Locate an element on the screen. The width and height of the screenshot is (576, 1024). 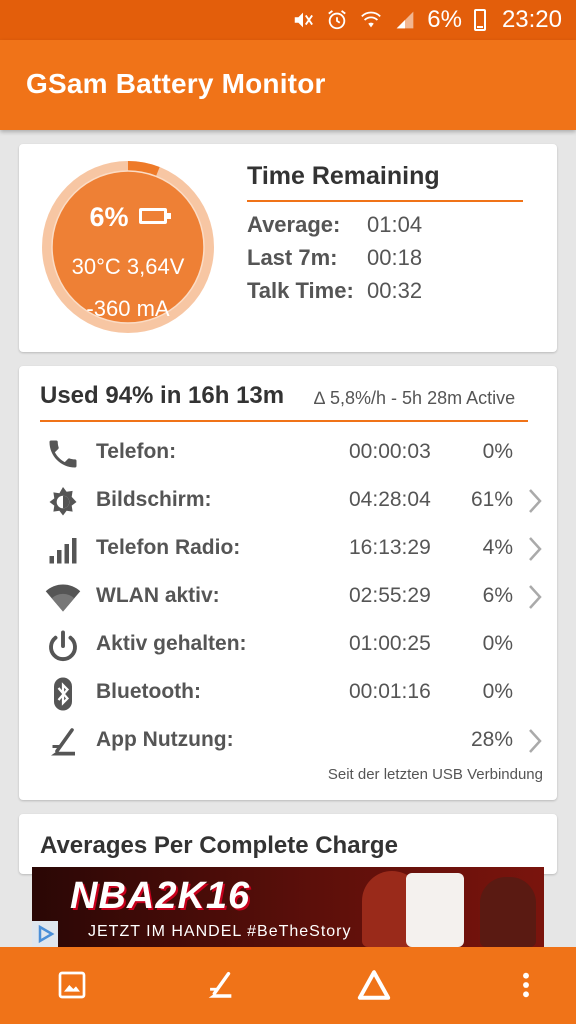
usage-row-bildschirm: Bildschirm: 04:28:04 61% is located at coordinates (288, 502).